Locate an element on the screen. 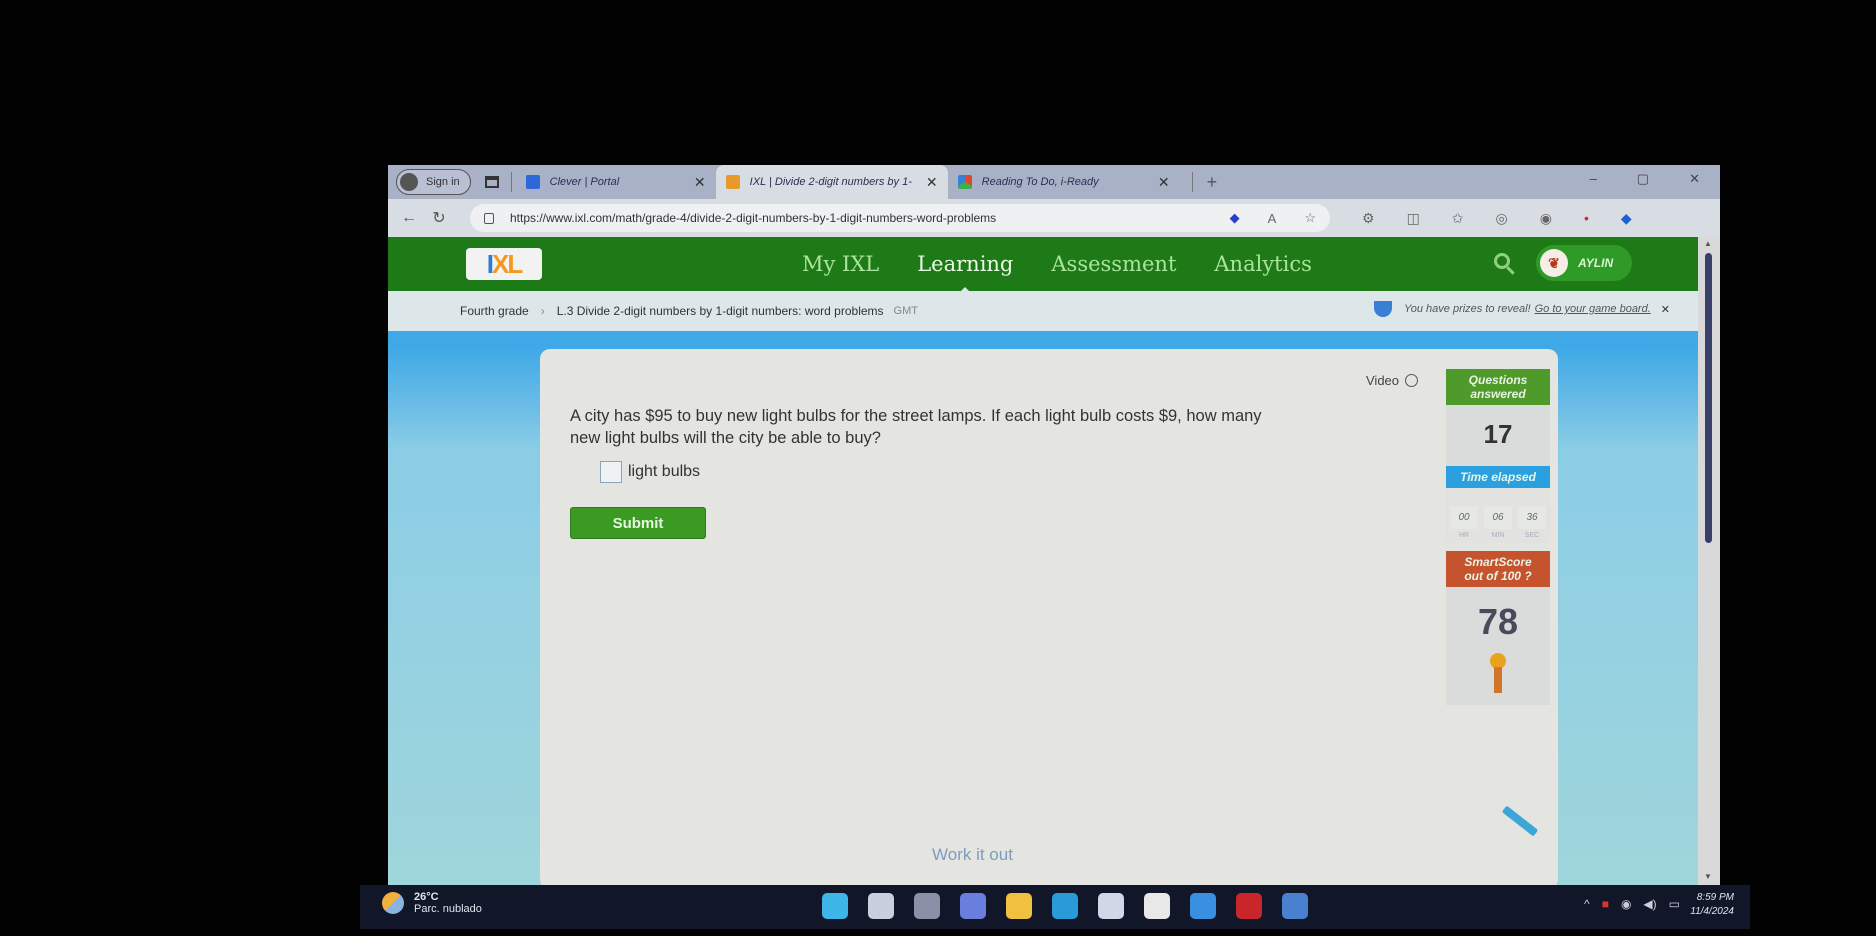 The width and height of the screenshot is (1876, 936). new-tab-button: + is located at coordinates (1212, 182).